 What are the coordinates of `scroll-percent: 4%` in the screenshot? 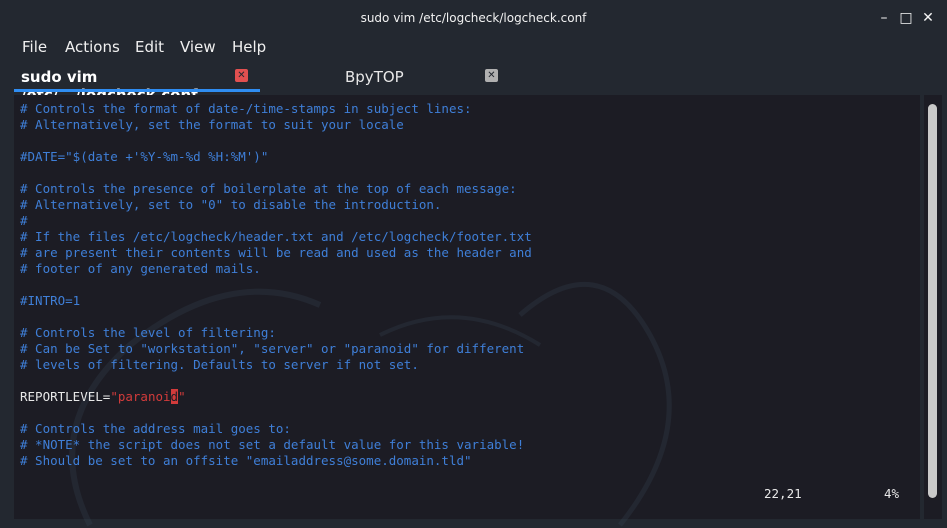 It's located at (892, 493).